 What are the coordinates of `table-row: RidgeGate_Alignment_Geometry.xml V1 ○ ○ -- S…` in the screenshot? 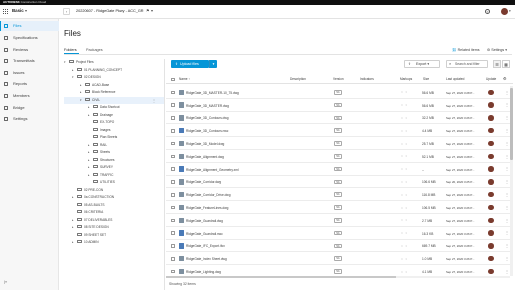 It's located at (339, 169).